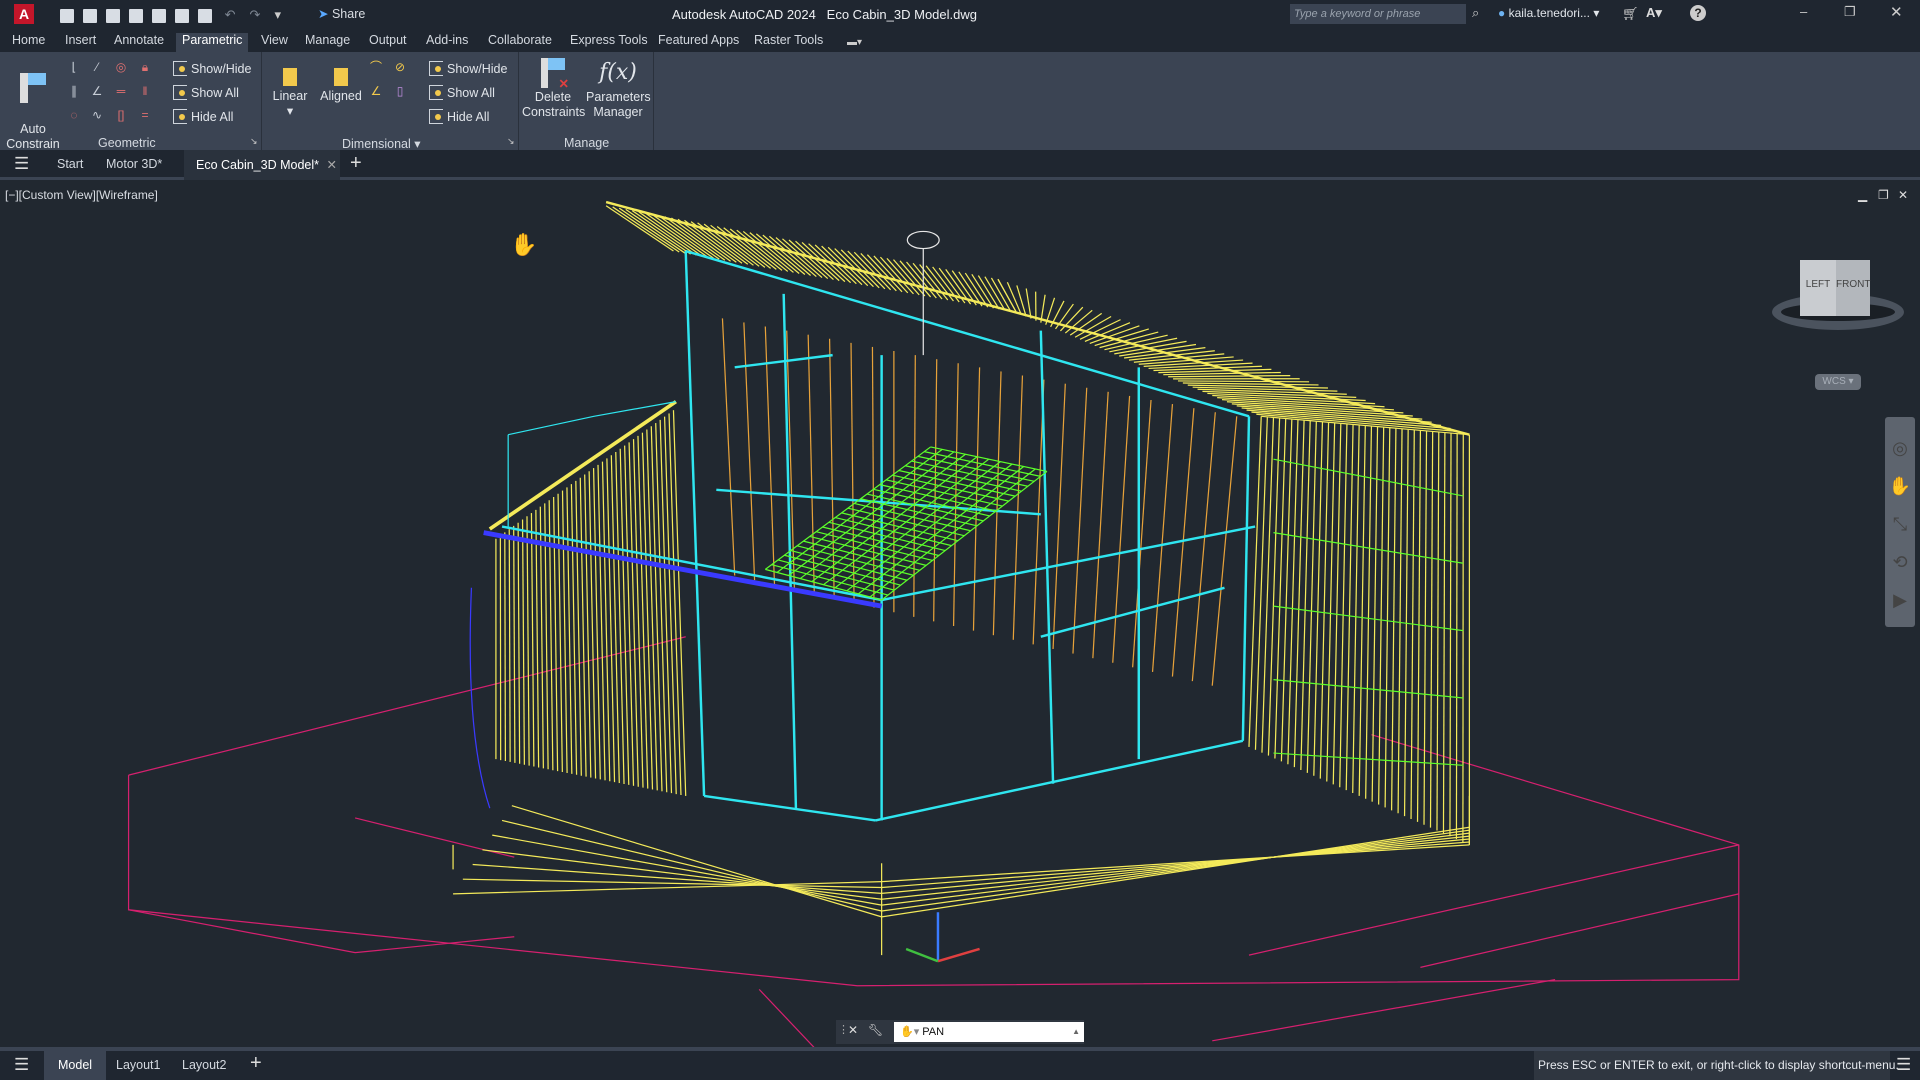  I want to click on tab-view: View, so click(274, 42).